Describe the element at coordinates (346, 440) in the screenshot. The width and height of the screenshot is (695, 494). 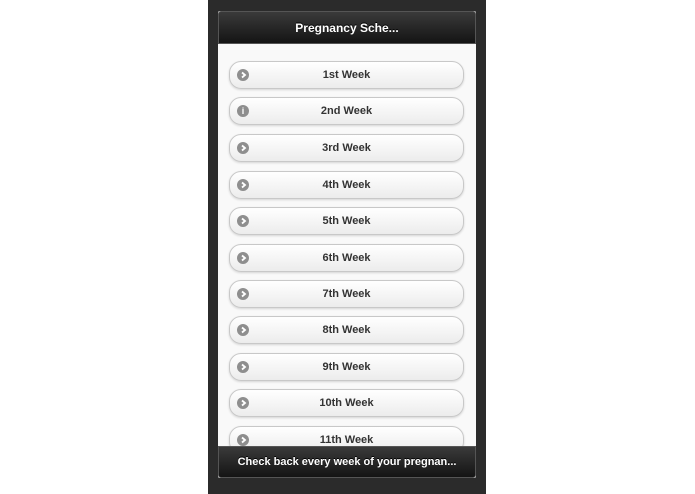
I see `week-label: 11th Week` at that location.